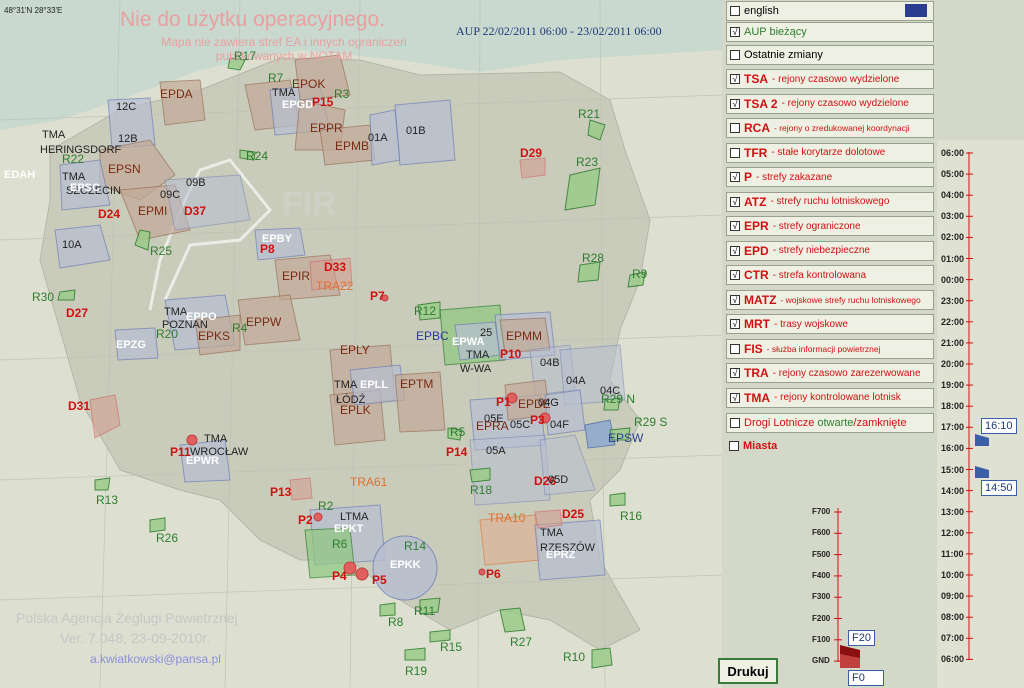 Image resolution: width=1024 pixels, height=688 pixels. What do you see at coordinates (842, 594) in the screenshot?
I see `altitude-selector: F700 F600 F500 F400 F300 F200 F100 GND F20 F0` at bounding box center [842, 594].